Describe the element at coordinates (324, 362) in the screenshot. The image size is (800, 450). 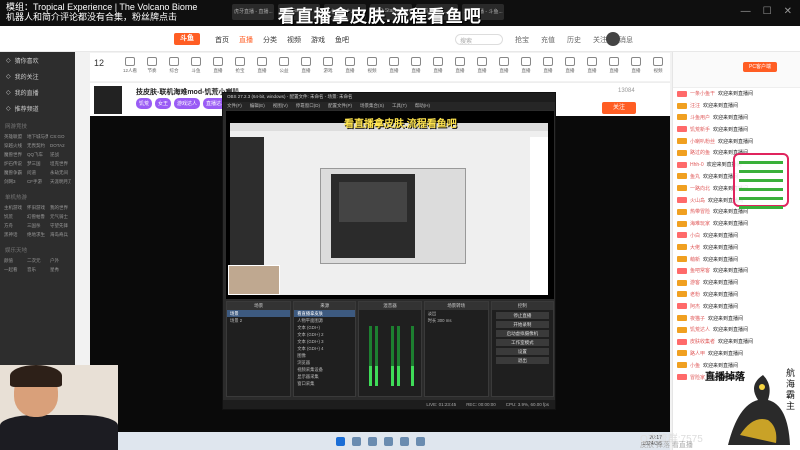
I see `source-item: 浏览器` at that location.